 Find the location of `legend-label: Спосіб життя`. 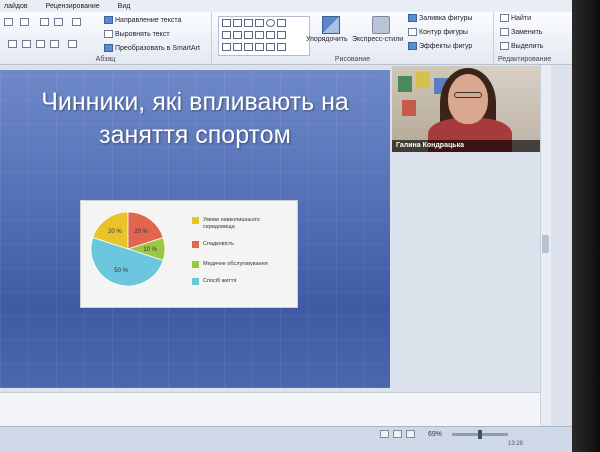

legend-label: Спосіб життя is located at coordinates (220, 281).